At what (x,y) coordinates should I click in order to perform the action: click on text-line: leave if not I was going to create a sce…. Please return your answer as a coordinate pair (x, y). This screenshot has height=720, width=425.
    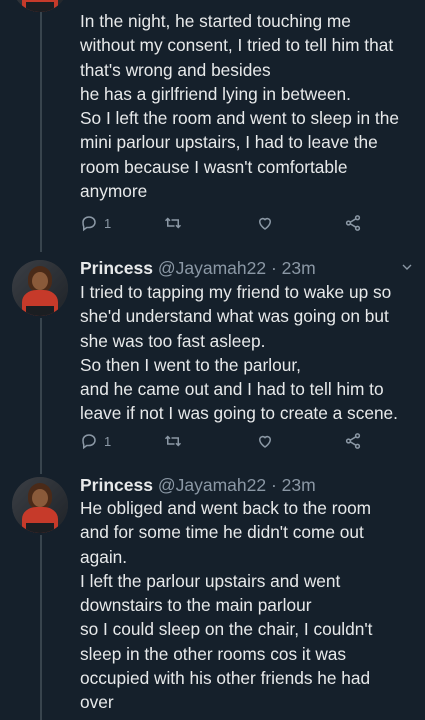
    Looking at the image, I should click on (239, 413).